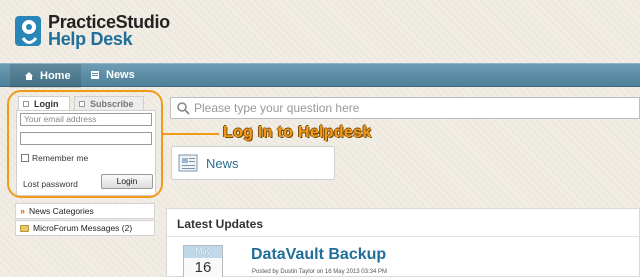 The image size is (640, 277). I want to click on post-month: May, so click(203, 252).